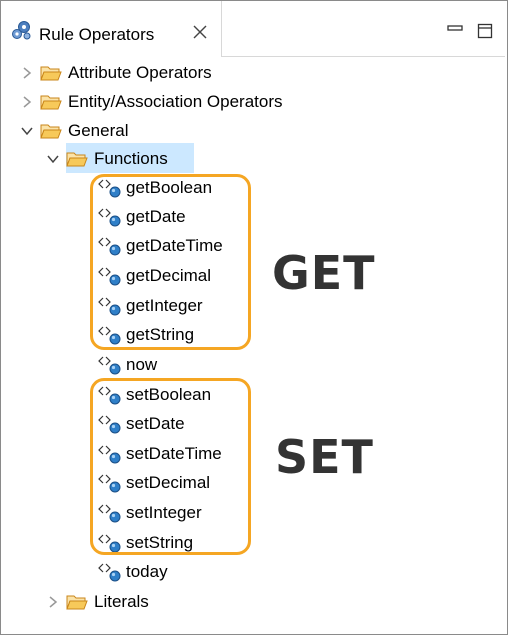  I want to click on tree-item-set-date: setDate, so click(141, 423).